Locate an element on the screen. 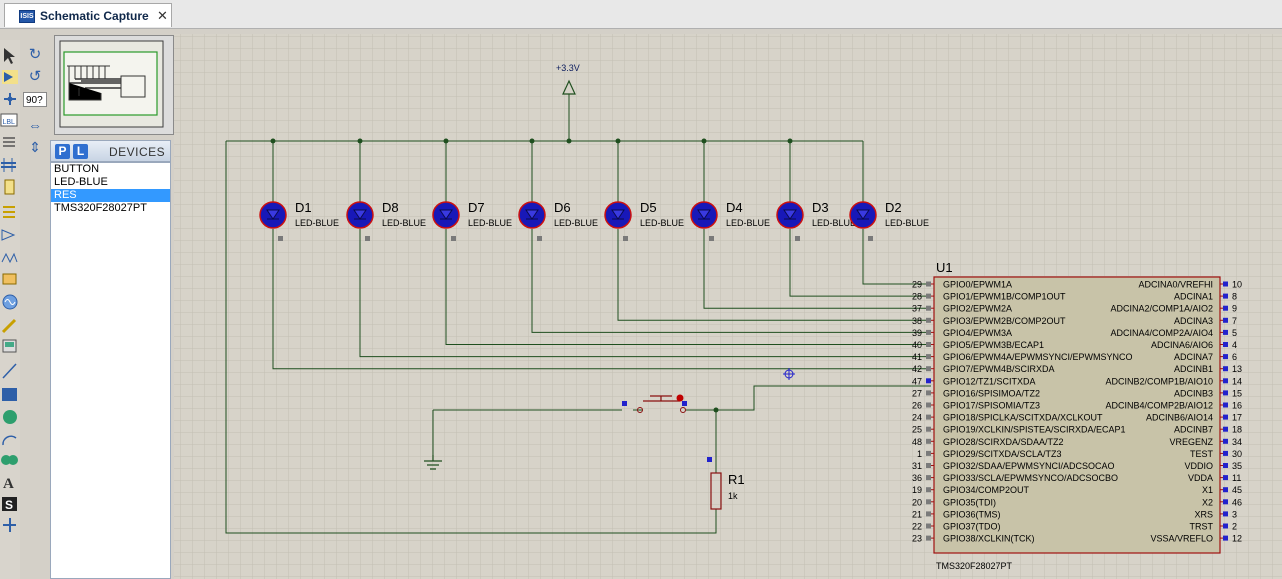  pin-number: 34 is located at coordinates (1237, 442).